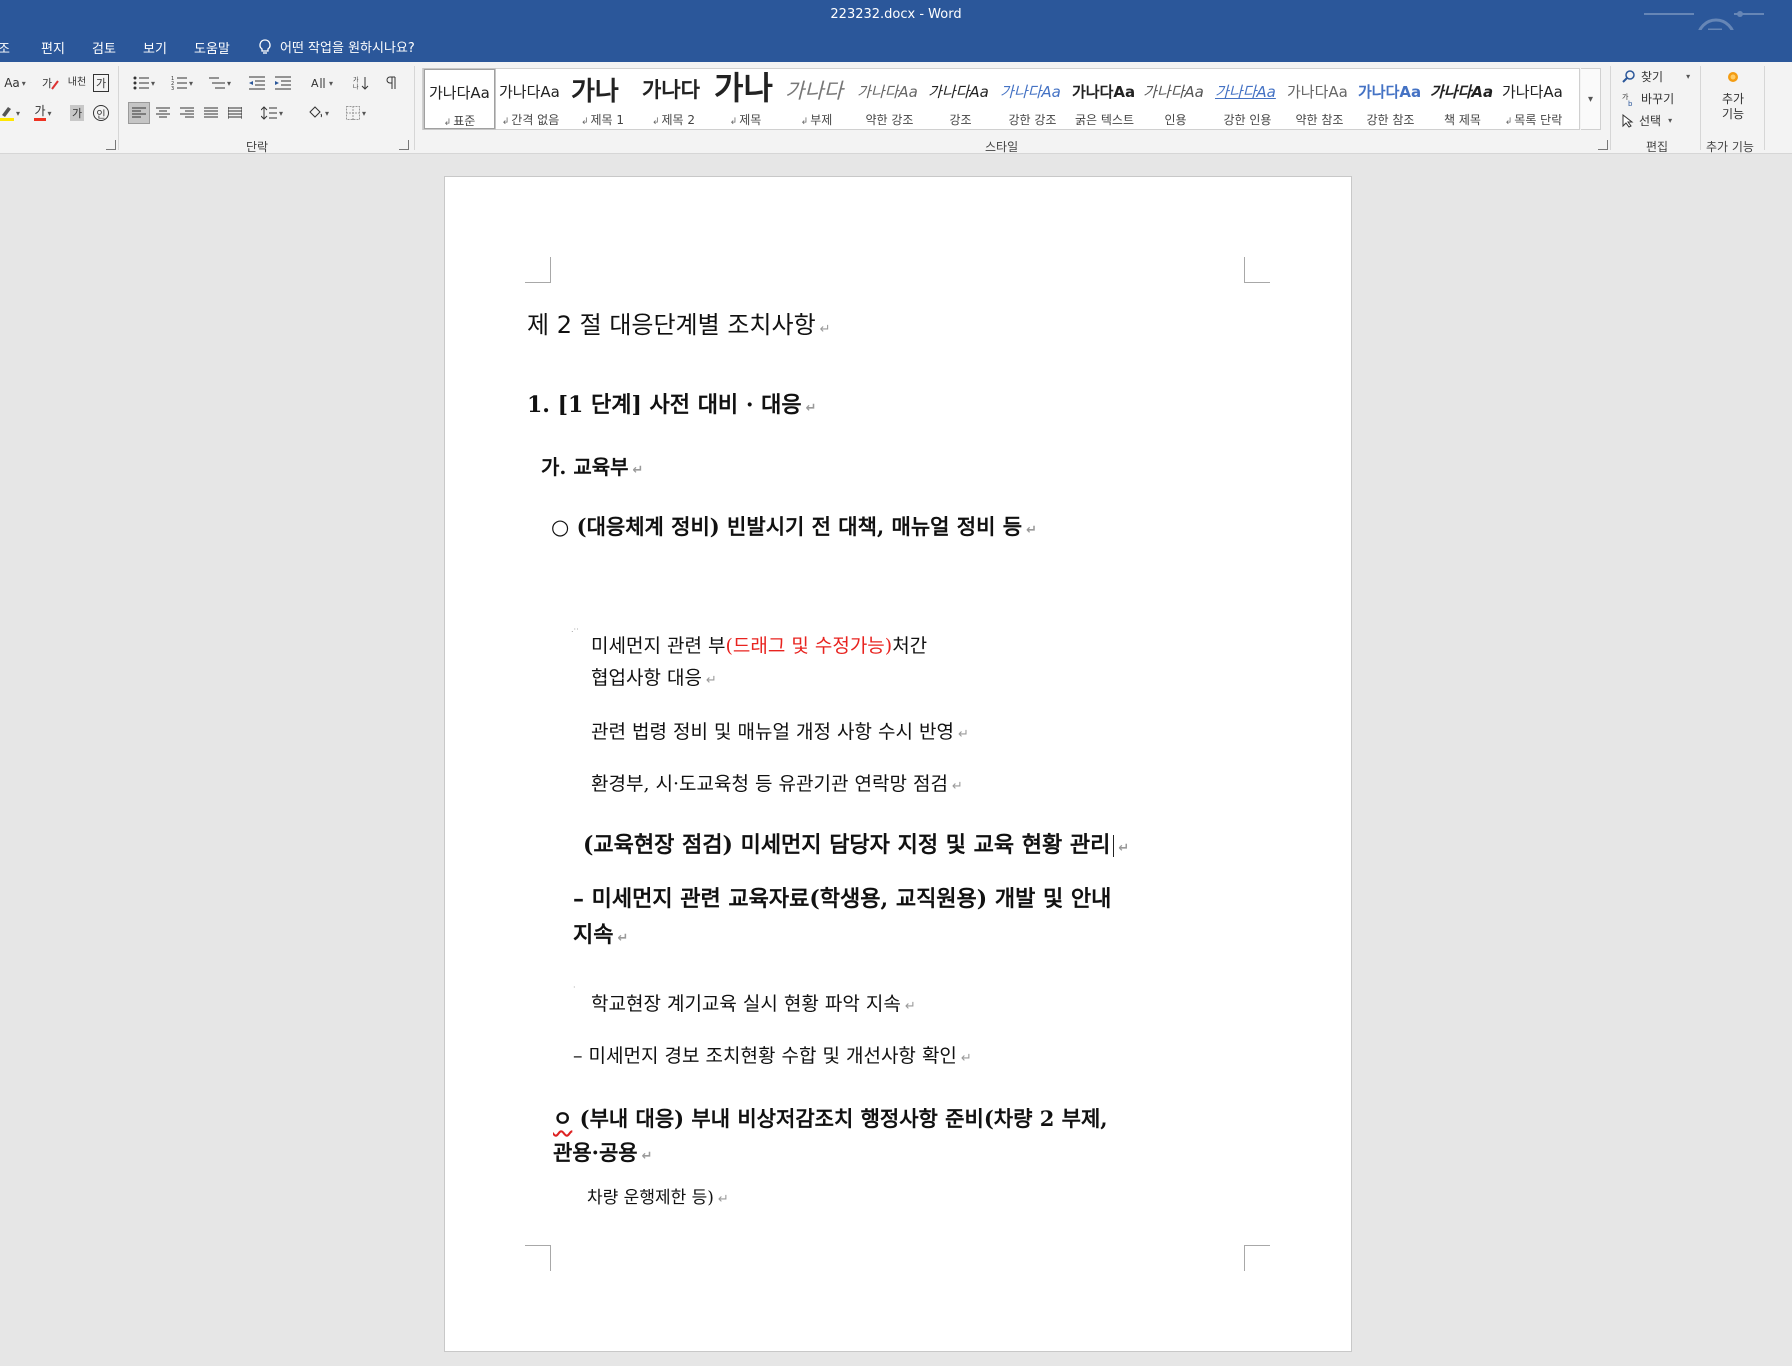 The height and width of the screenshot is (1366, 1792). I want to click on doc-item-2a-line1: – 미세먼지 관련 교육자료(학생용, 교직원용) 개발 및 안내, so click(842, 899).